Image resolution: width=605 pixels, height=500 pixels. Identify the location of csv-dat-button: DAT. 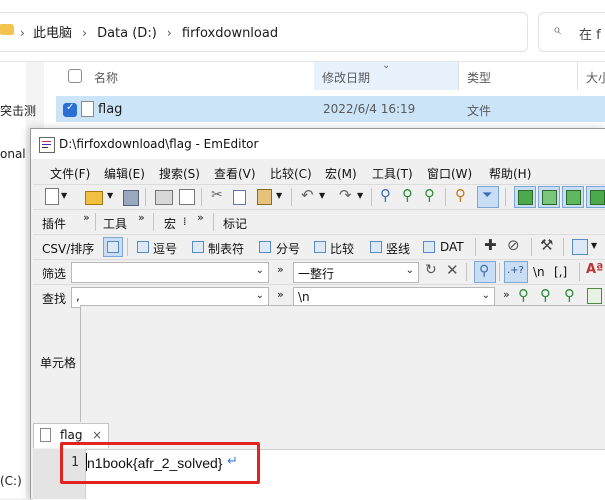
(452, 247).